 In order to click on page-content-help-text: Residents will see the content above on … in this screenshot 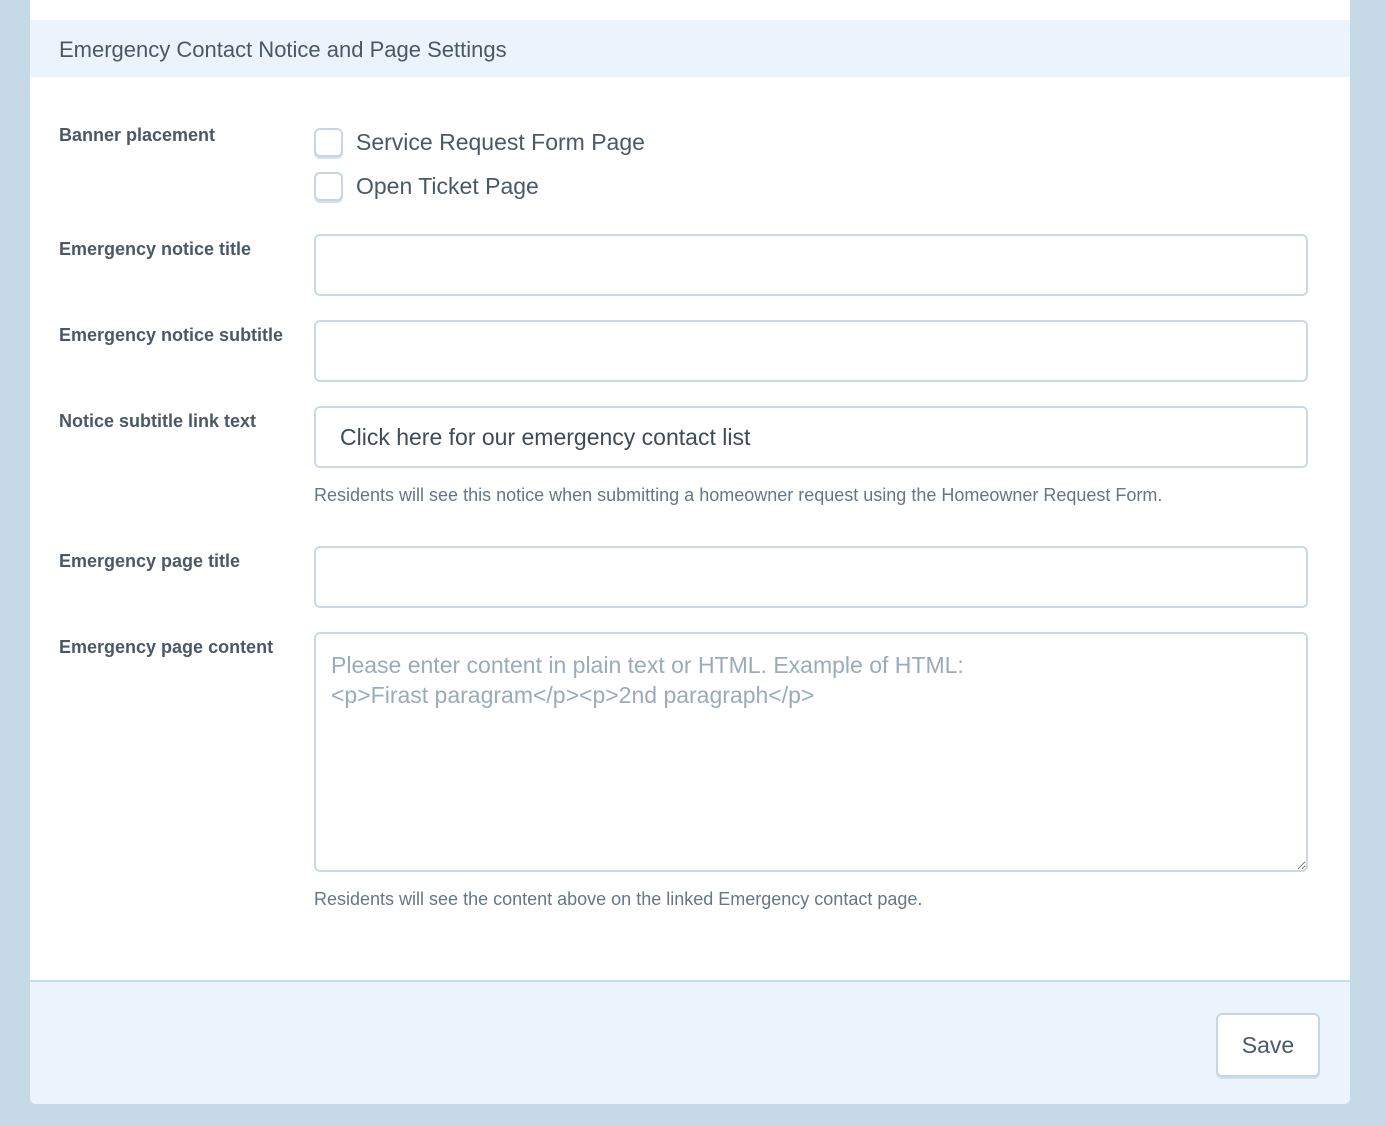, I will do `click(618, 899)`.